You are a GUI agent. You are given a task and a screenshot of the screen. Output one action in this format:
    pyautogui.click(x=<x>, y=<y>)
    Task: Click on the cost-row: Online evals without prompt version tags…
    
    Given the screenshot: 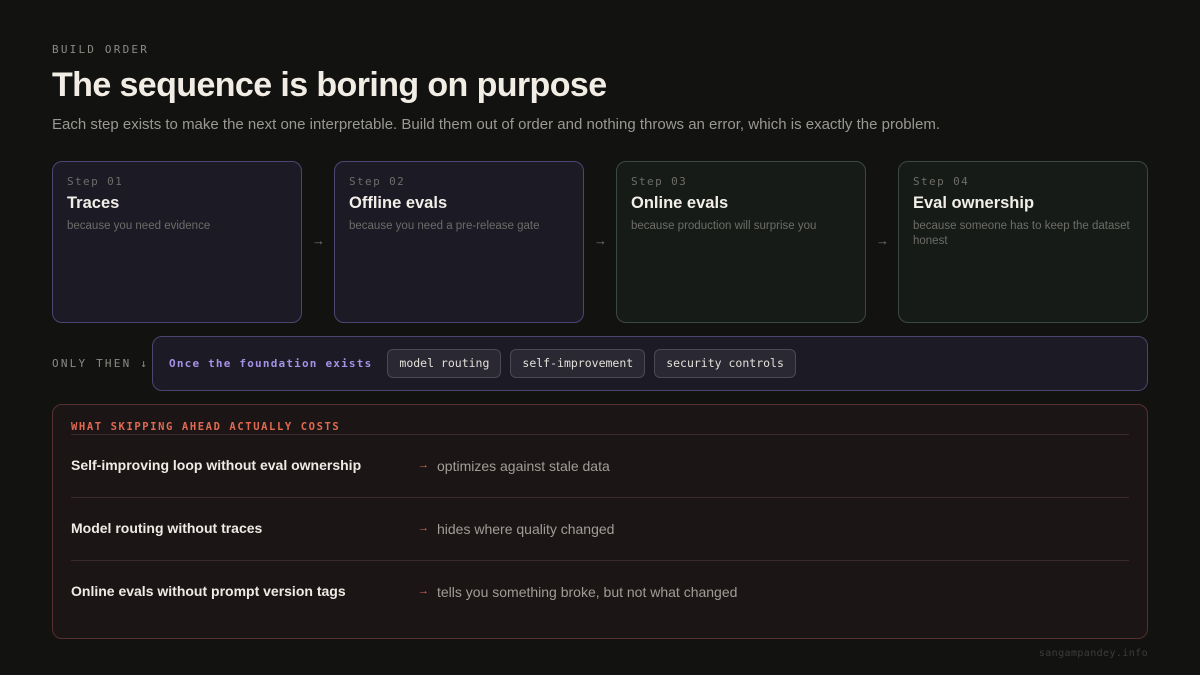 What is the action you would take?
    pyautogui.click(x=600, y=593)
    